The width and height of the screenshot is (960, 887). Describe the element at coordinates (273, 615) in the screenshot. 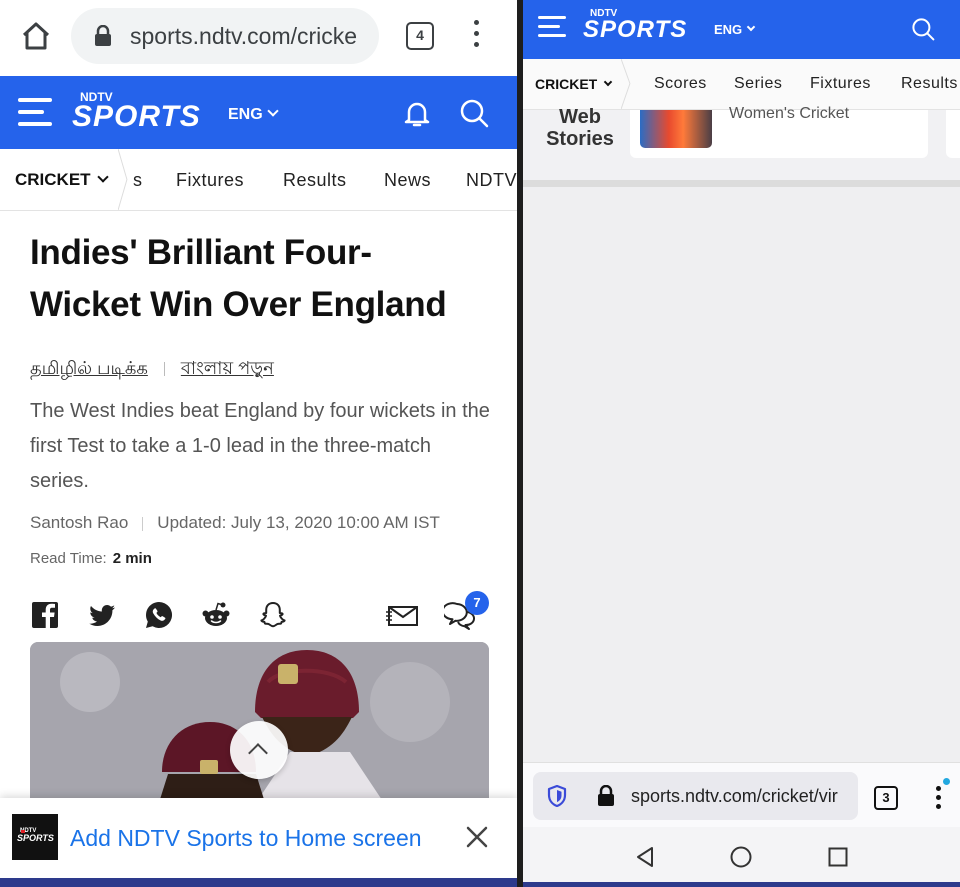

I see `snapchat-icon` at that location.